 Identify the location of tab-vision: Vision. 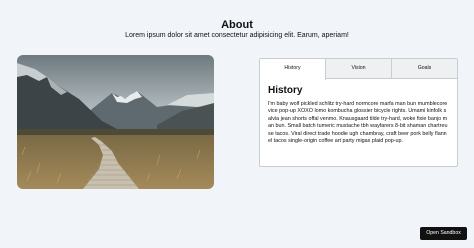
(359, 68).